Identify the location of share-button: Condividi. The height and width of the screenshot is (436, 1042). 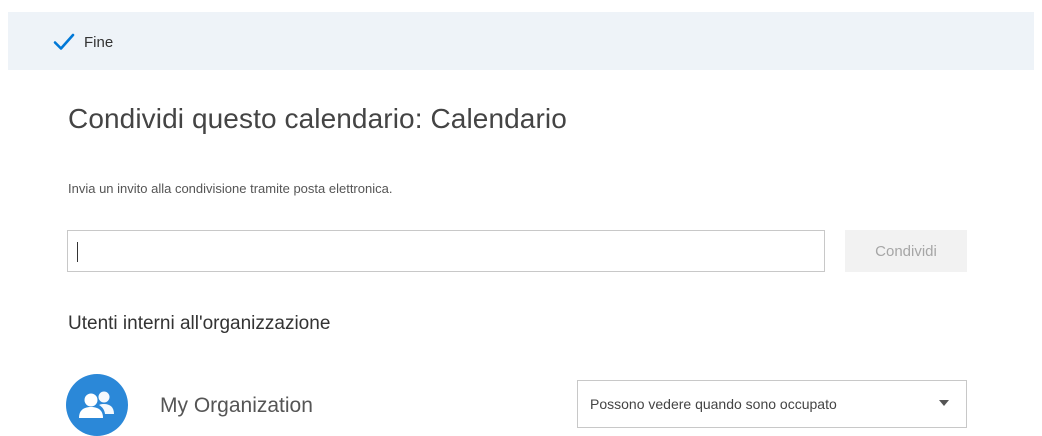
(906, 251).